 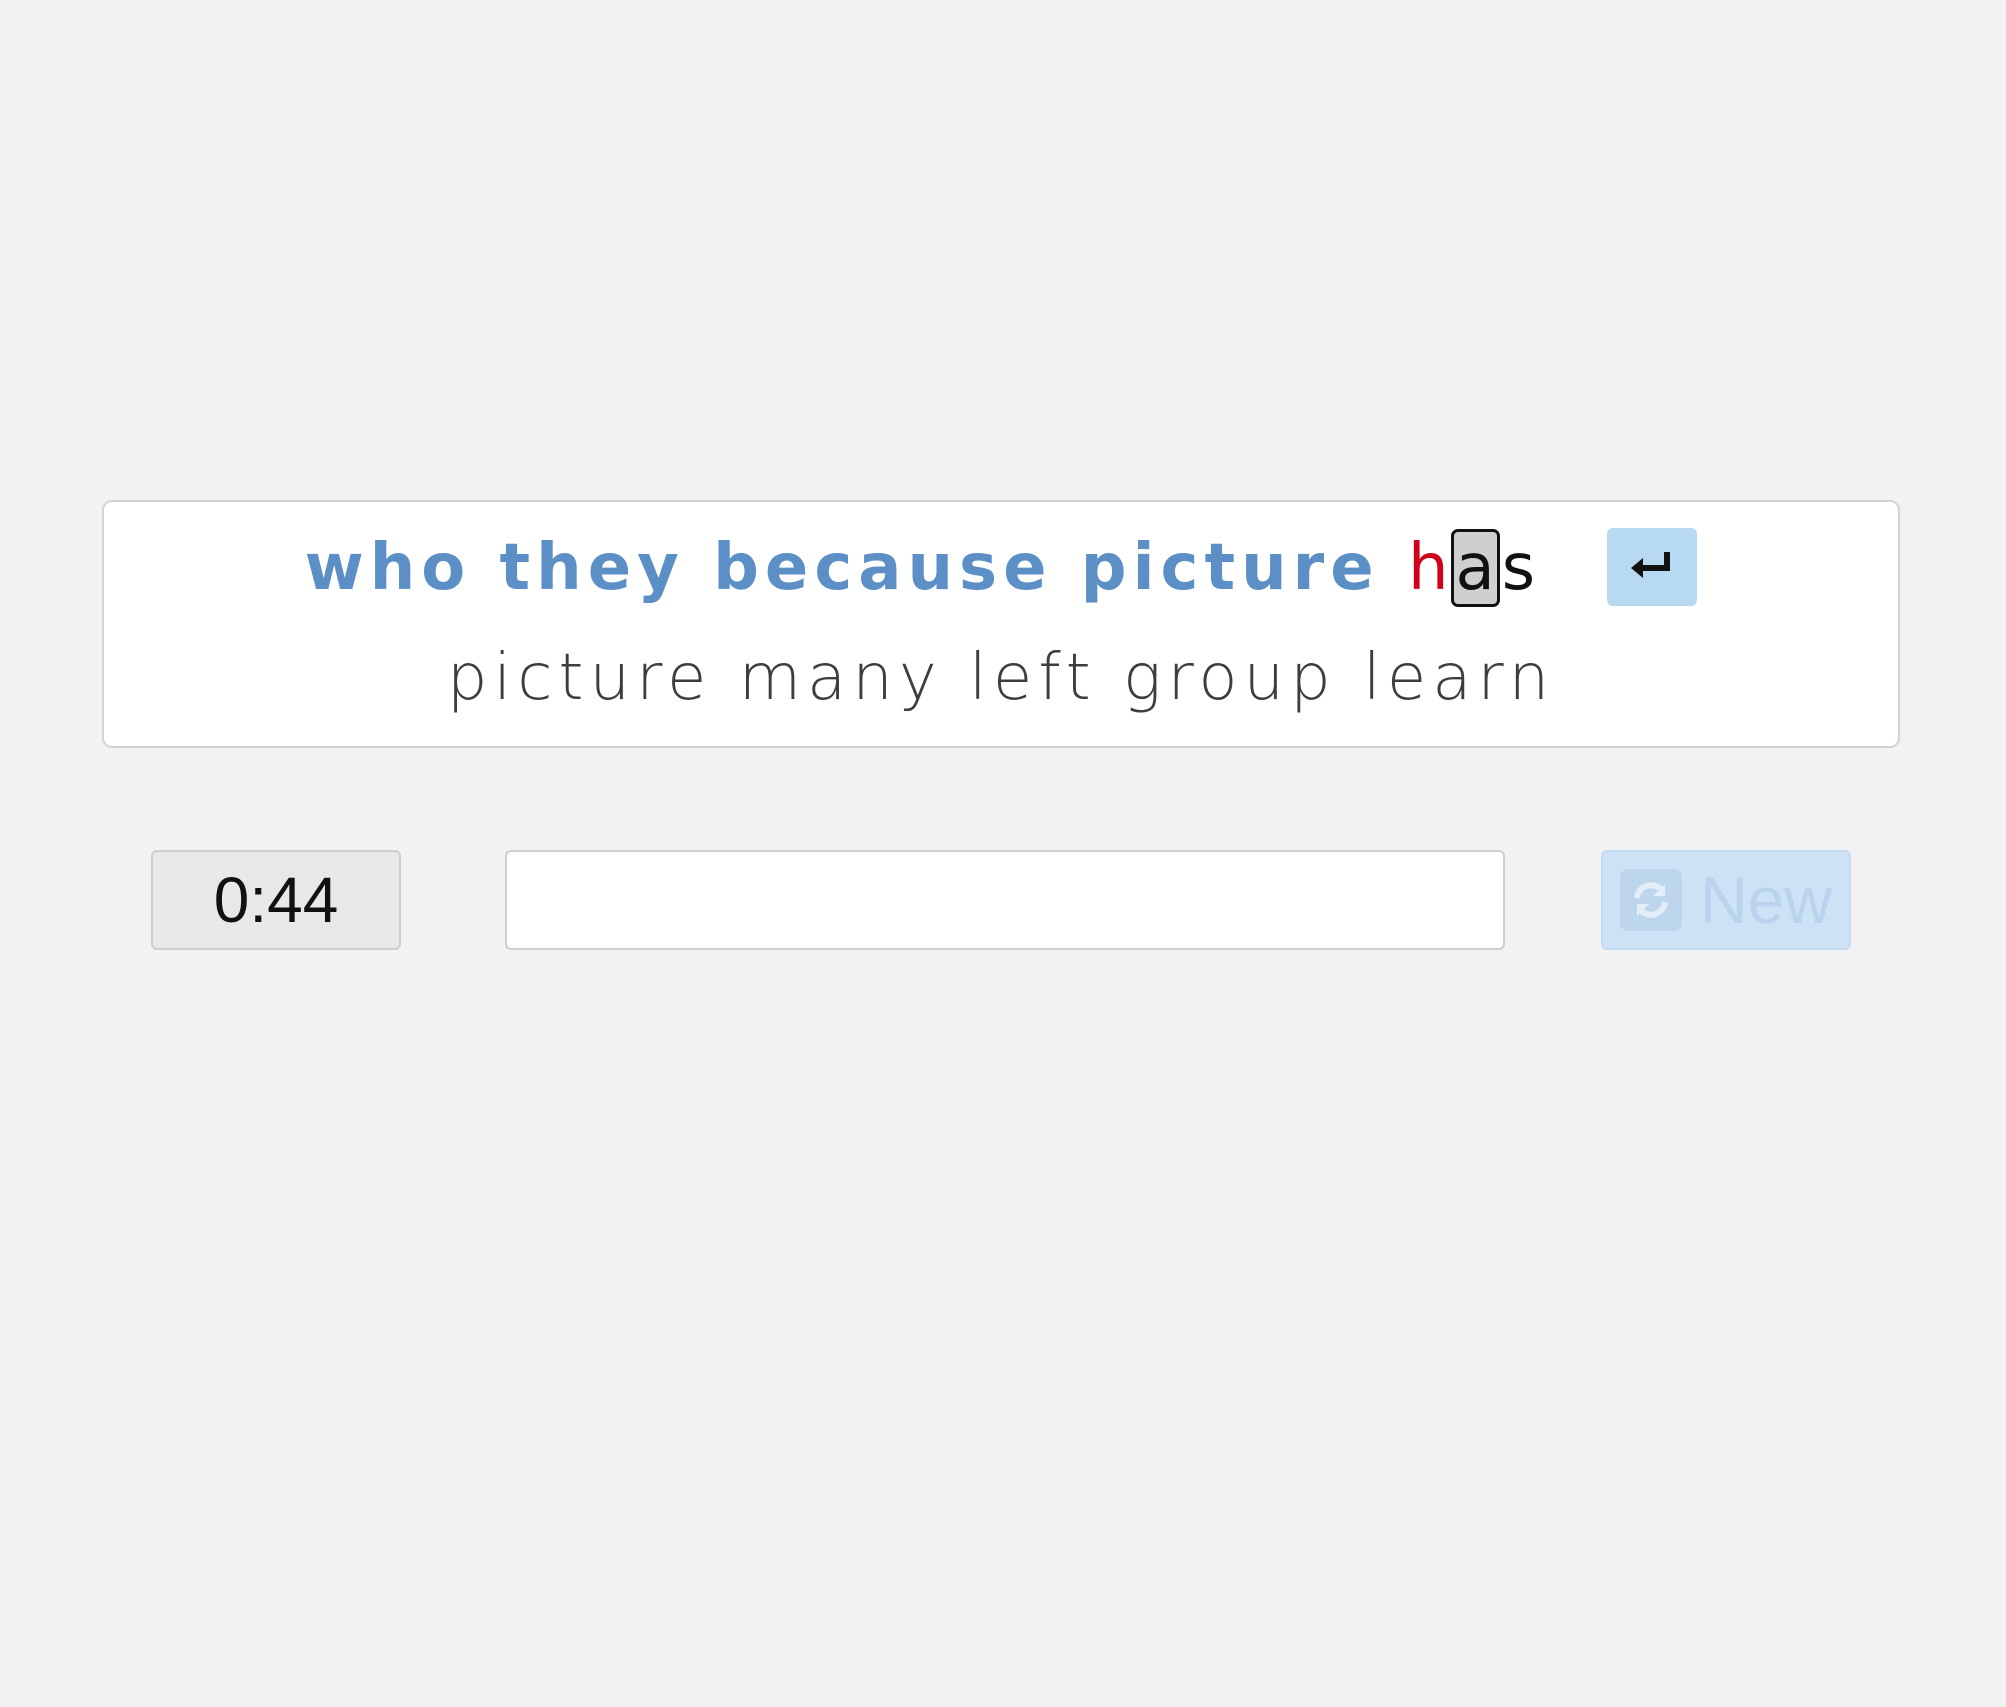 I want to click on enter-key-hint, so click(x=1652, y=567).